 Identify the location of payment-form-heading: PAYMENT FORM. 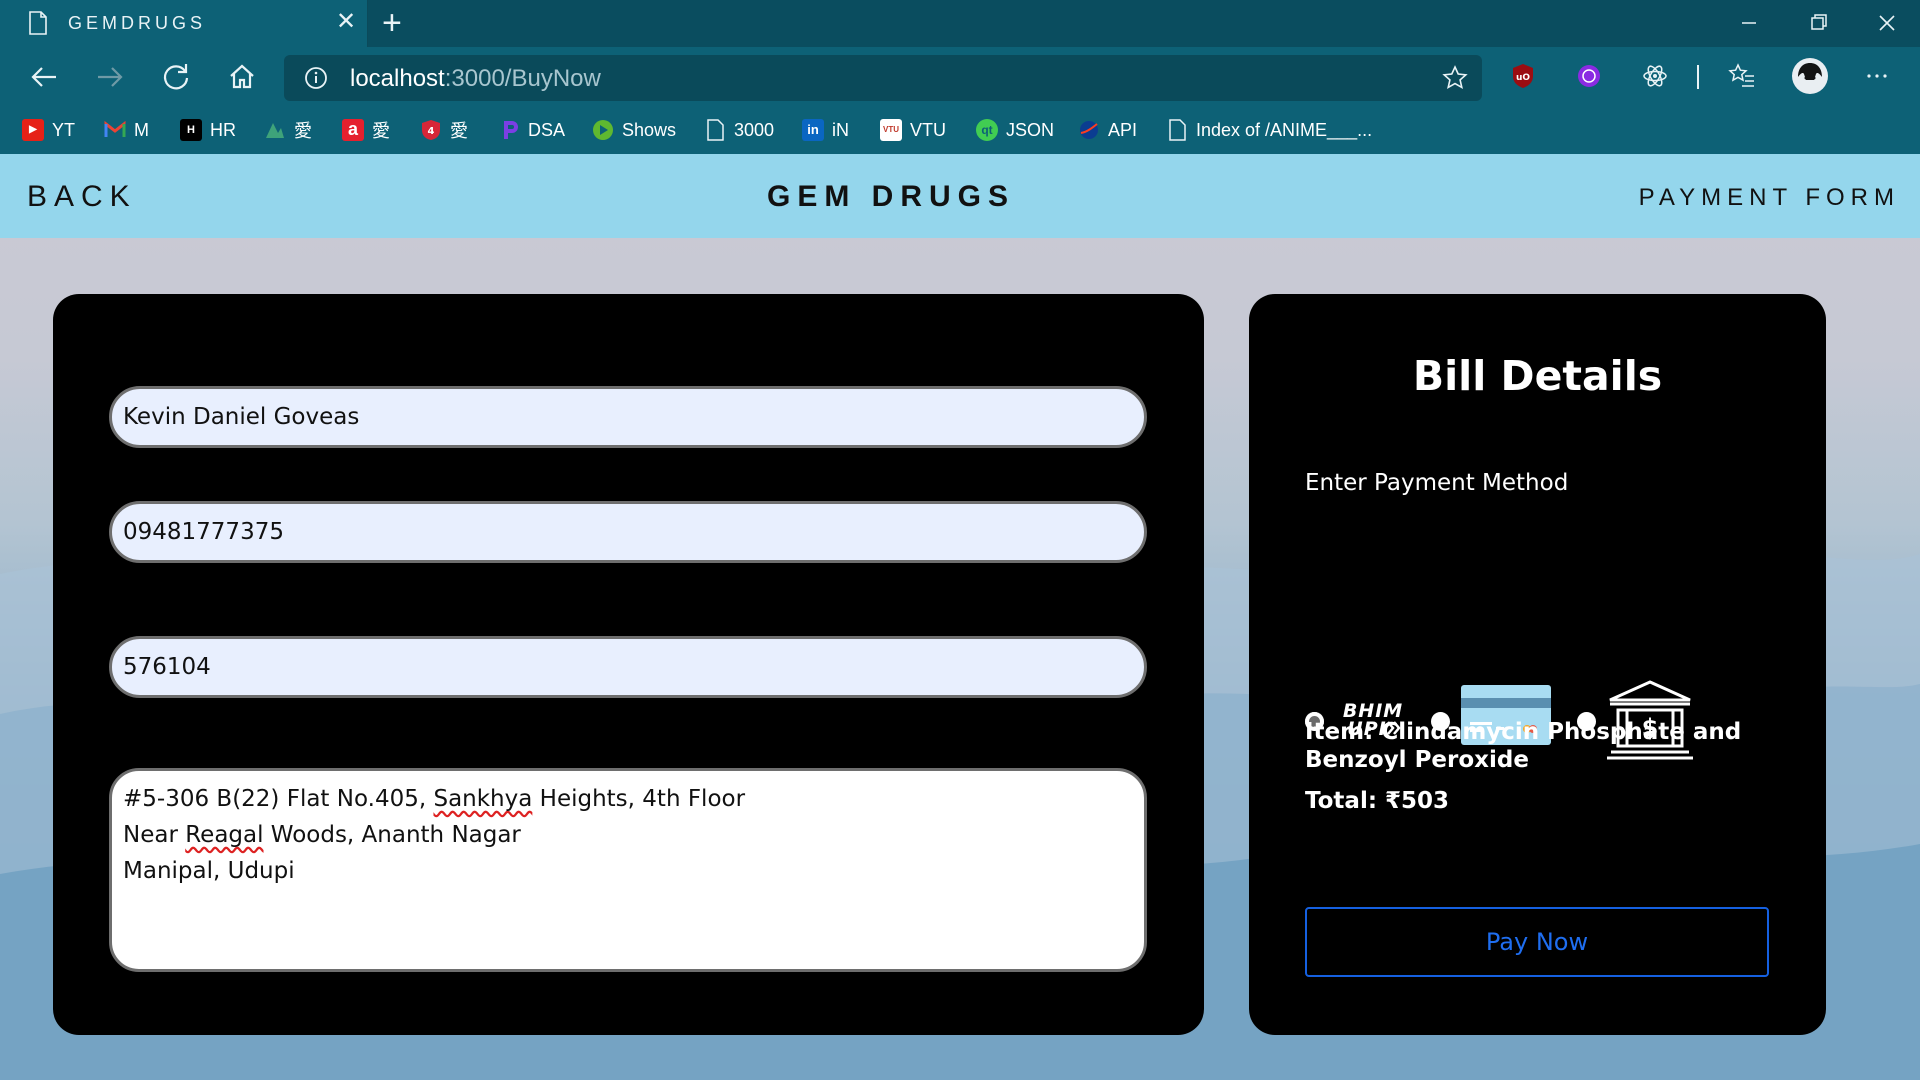
(1769, 197).